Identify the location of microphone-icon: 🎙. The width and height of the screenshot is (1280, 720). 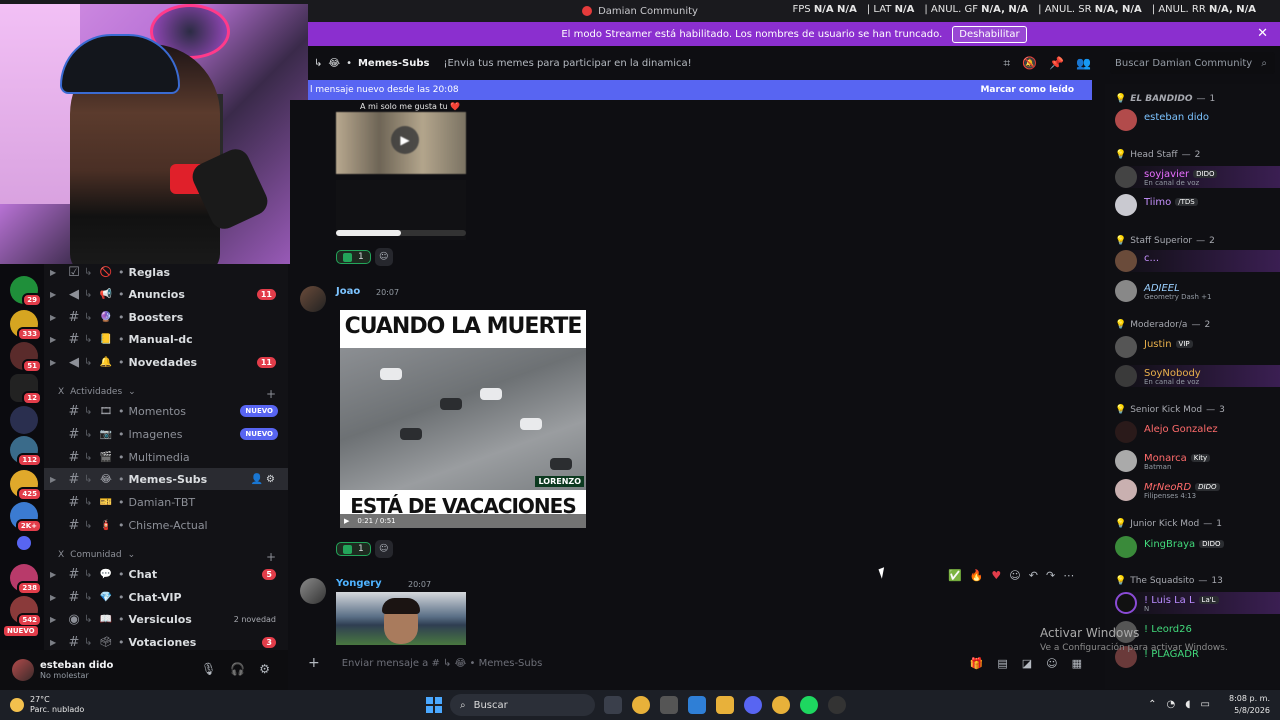
(208, 669).